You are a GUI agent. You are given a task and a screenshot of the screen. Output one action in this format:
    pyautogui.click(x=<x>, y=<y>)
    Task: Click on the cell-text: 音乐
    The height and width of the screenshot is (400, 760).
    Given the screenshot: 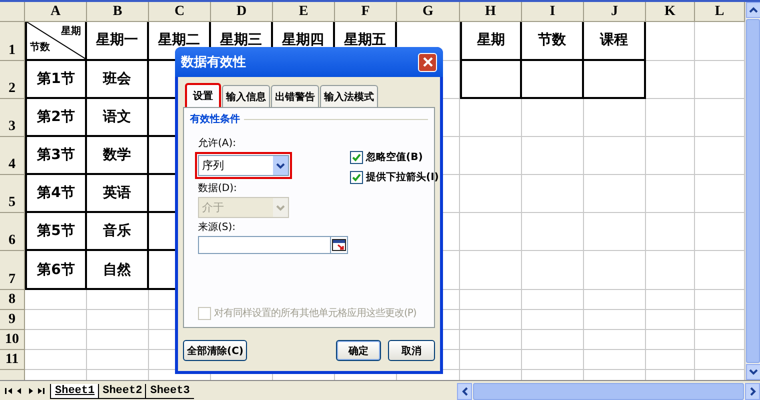 What is the action you would take?
    pyautogui.click(x=117, y=231)
    